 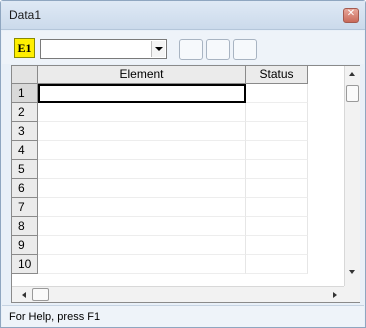 I want to click on toolbar: E1, so click(x=183, y=47).